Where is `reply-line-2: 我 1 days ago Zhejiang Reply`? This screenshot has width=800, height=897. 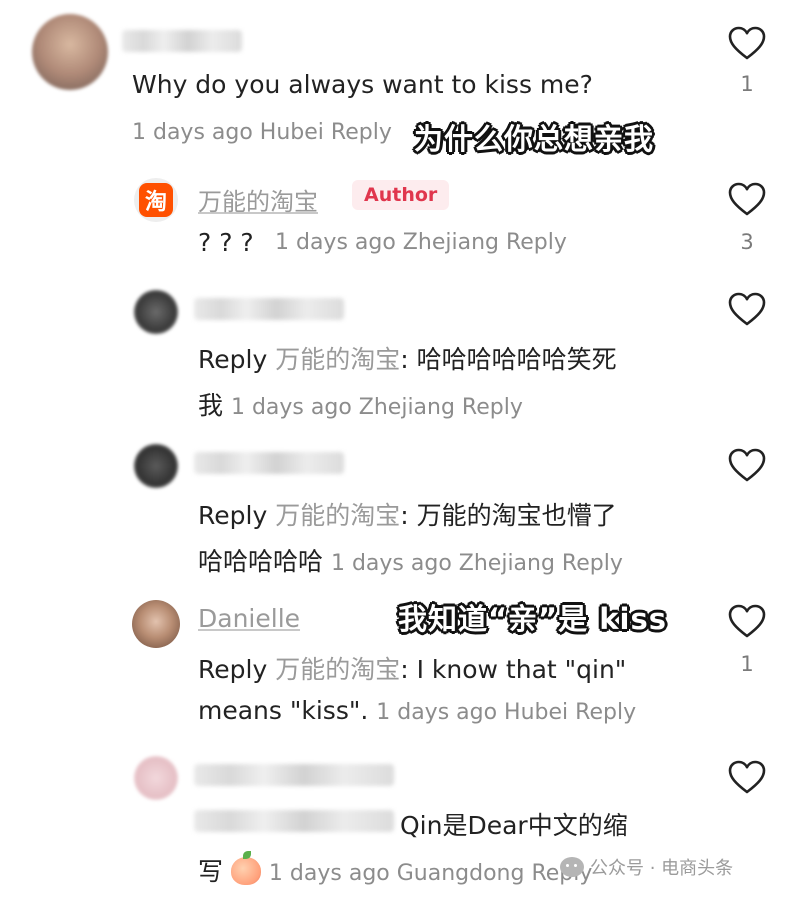 reply-line-2: 我 1 days ago Zhejiang Reply is located at coordinates (360, 404).